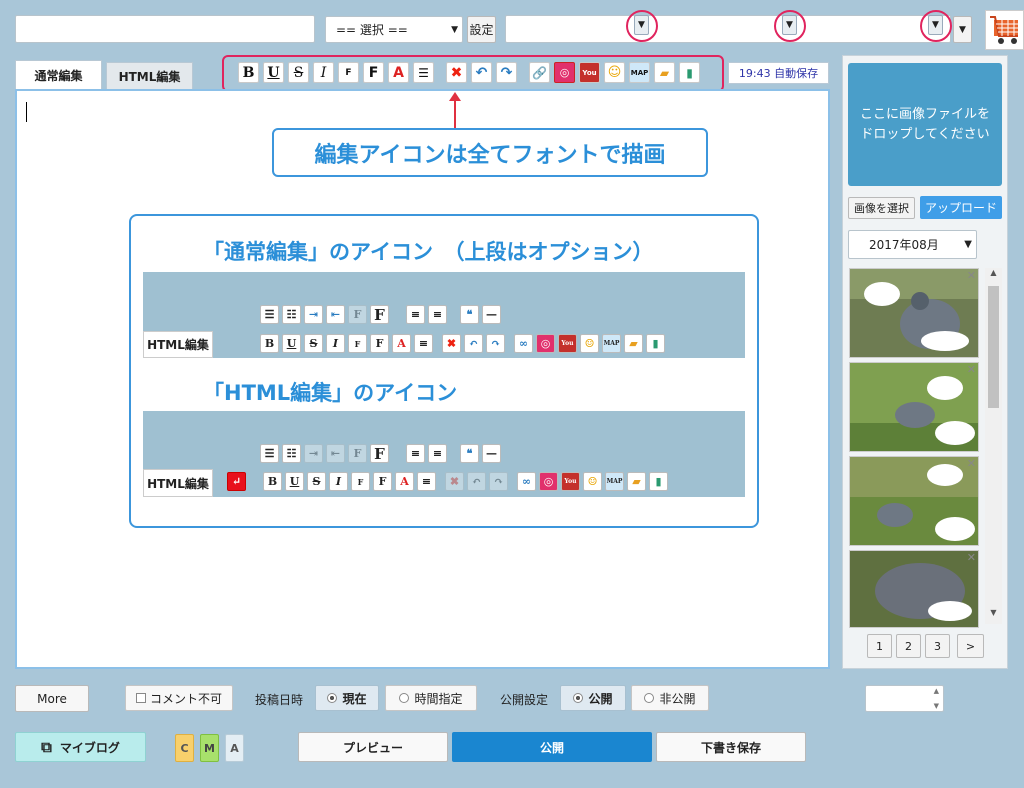  Describe the element at coordinates (165, 29) in the screenshot. I see `title-input` at that location.